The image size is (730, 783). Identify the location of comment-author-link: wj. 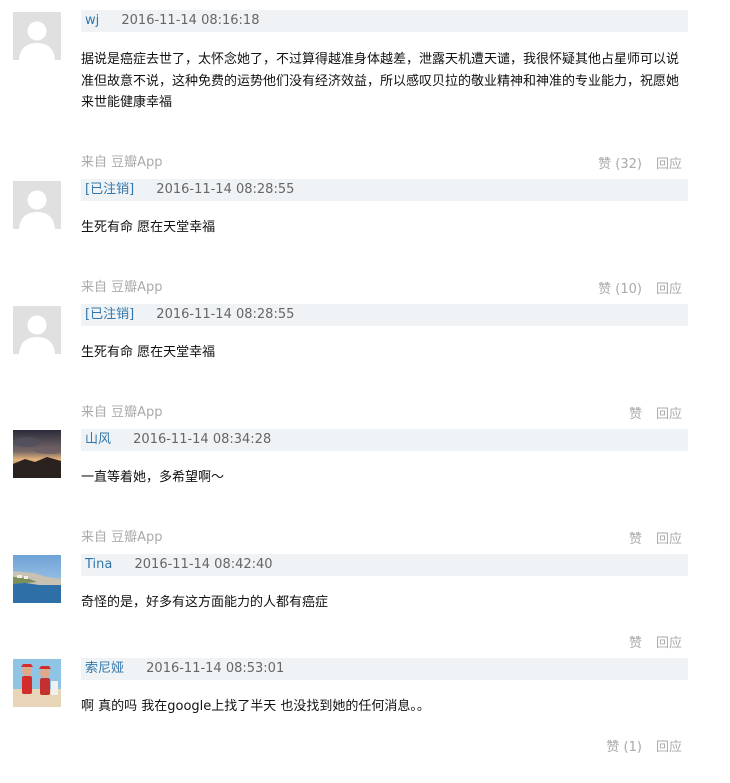
(92, 20).